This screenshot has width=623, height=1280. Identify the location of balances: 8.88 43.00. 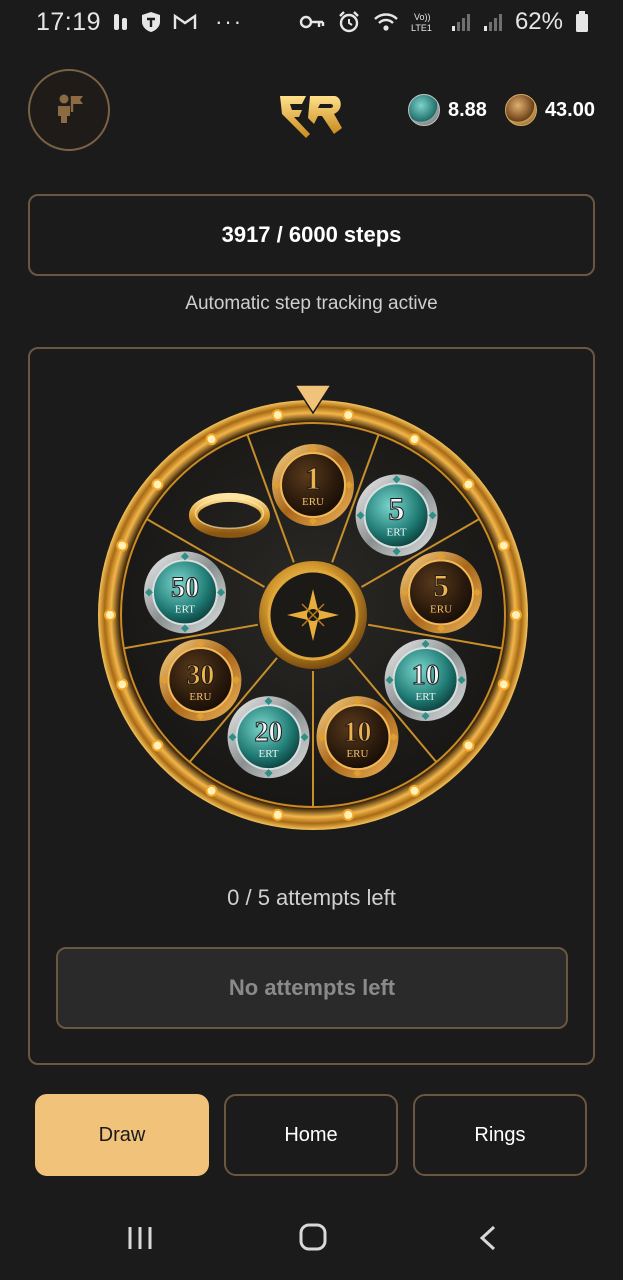
(501, 110).